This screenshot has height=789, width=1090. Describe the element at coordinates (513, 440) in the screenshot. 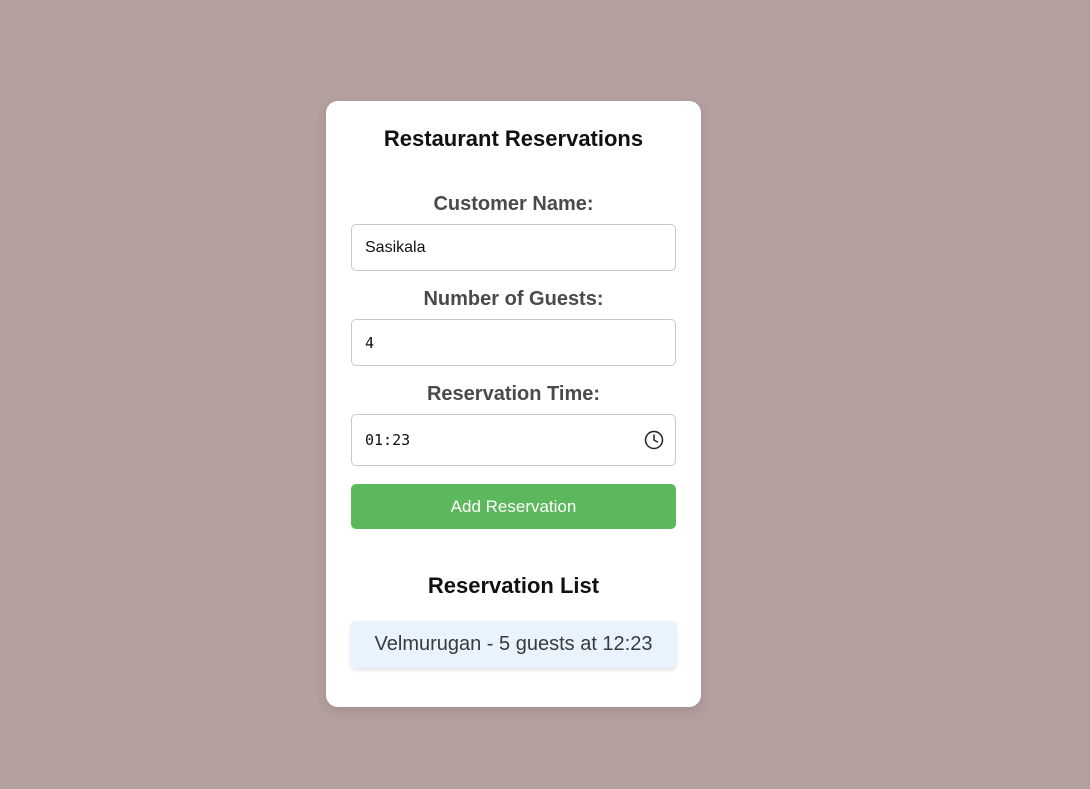

I see `time-input: 01:23` at that location.